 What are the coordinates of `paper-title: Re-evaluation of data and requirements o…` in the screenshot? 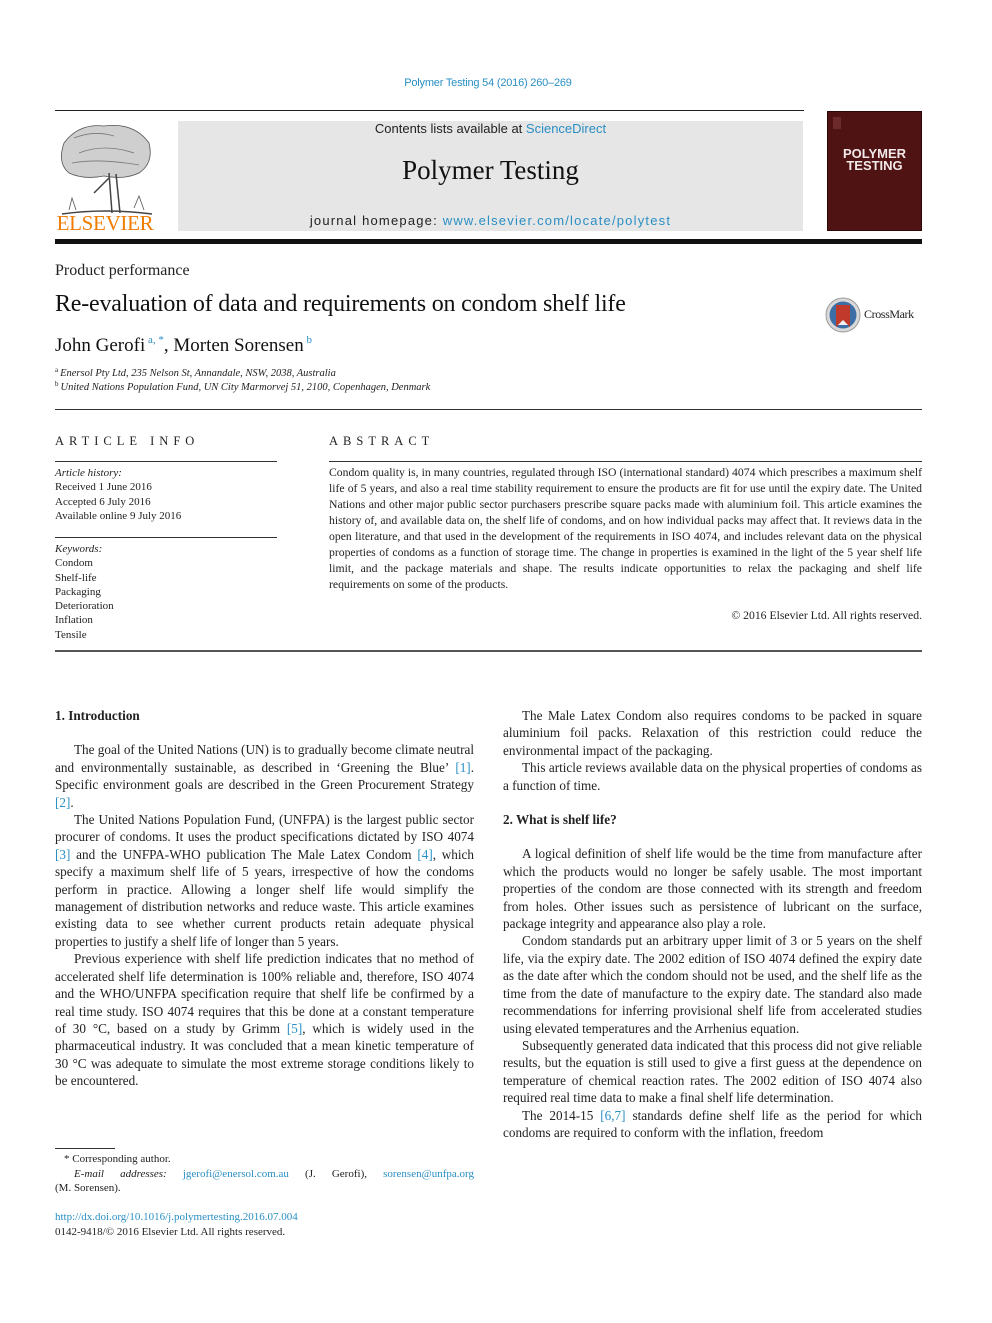 It's located at (340, 304).